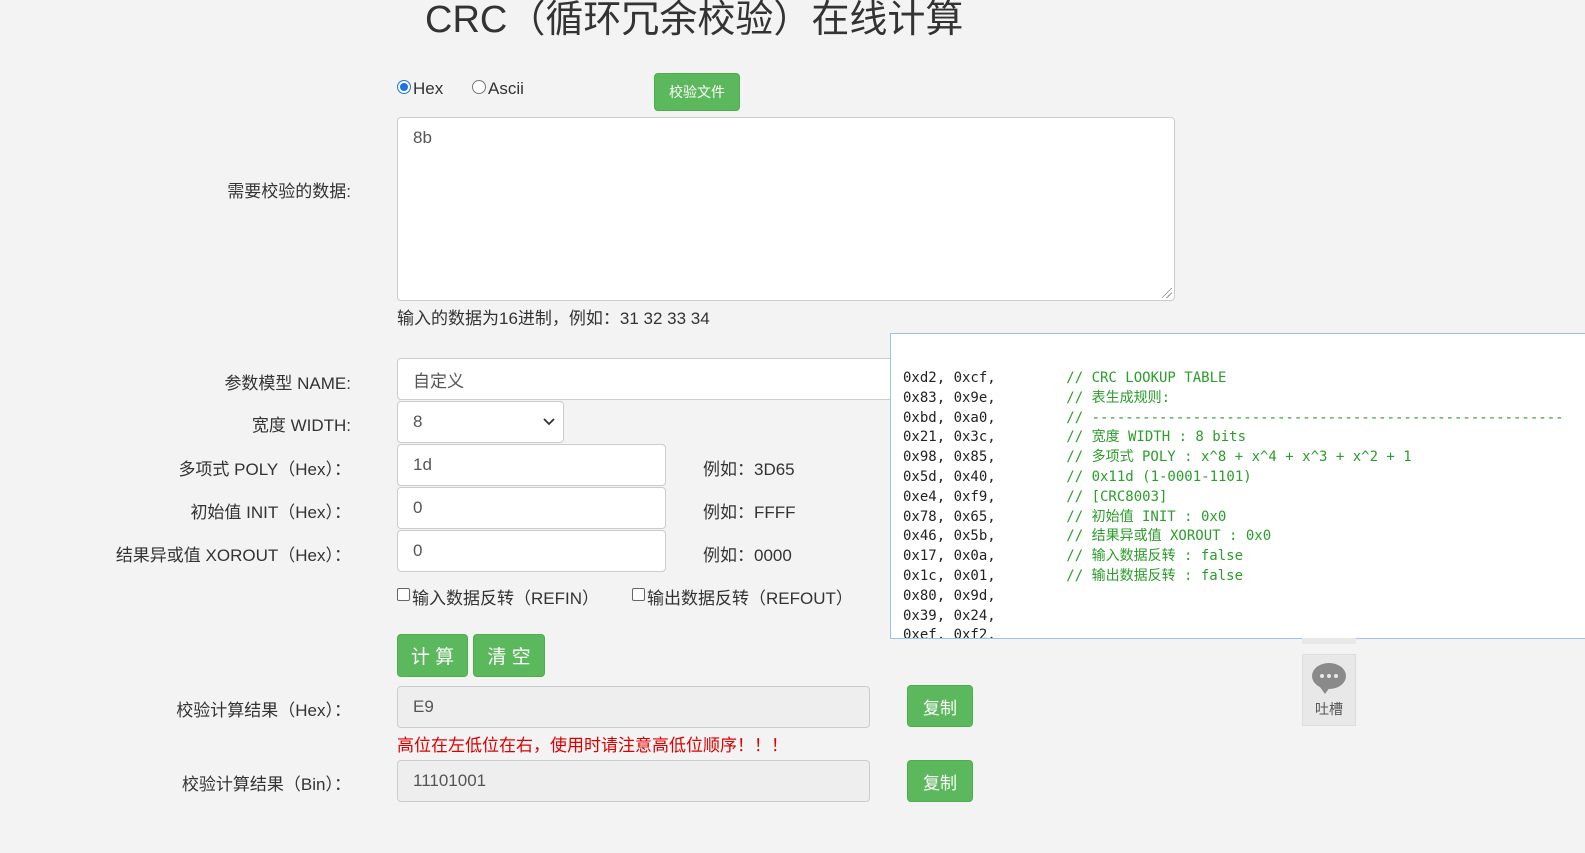  What do you see at coordinates (949, 556) in the screenshot?
I see `code-line-values: 0x17, 0x0a,` at bounding box center [949, 556].